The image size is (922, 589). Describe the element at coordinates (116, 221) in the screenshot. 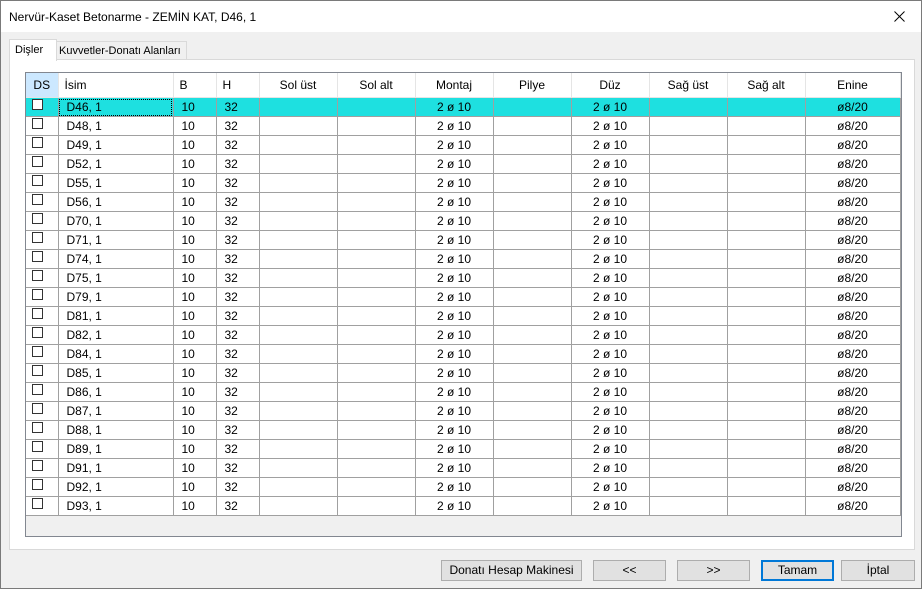

I see `cell-isim: D70, 1` at that location.